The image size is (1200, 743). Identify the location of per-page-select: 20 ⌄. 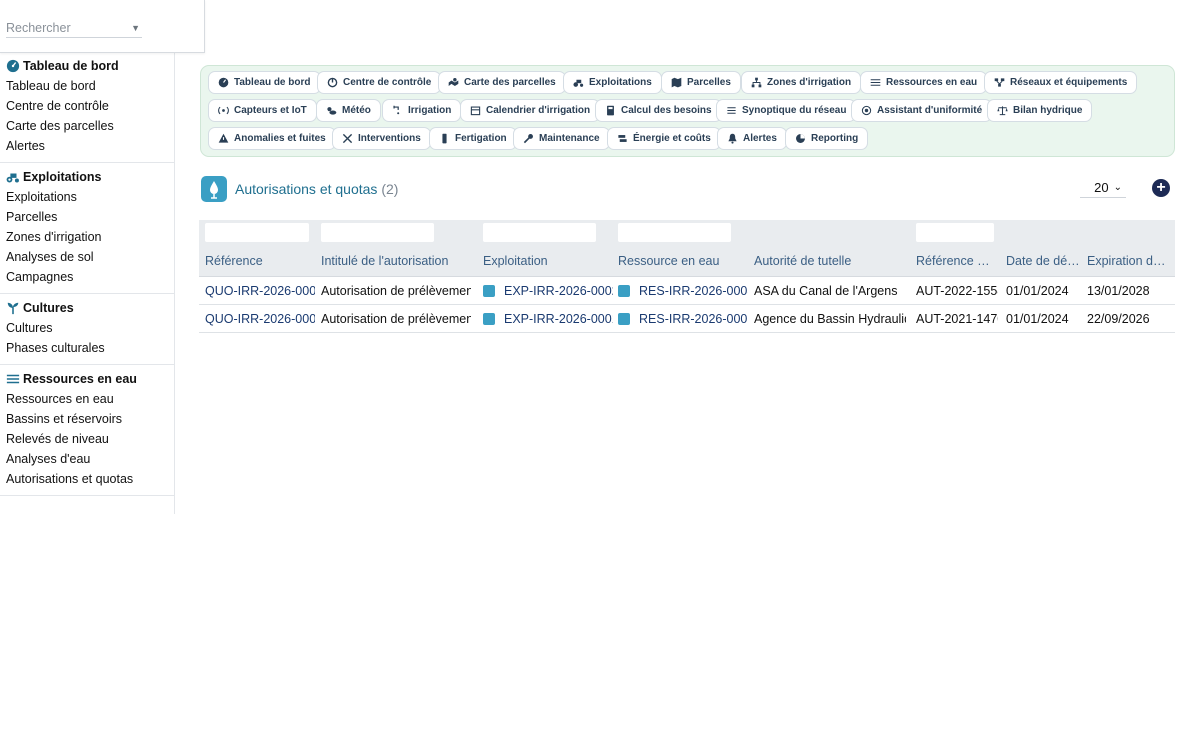
(1103, 188).